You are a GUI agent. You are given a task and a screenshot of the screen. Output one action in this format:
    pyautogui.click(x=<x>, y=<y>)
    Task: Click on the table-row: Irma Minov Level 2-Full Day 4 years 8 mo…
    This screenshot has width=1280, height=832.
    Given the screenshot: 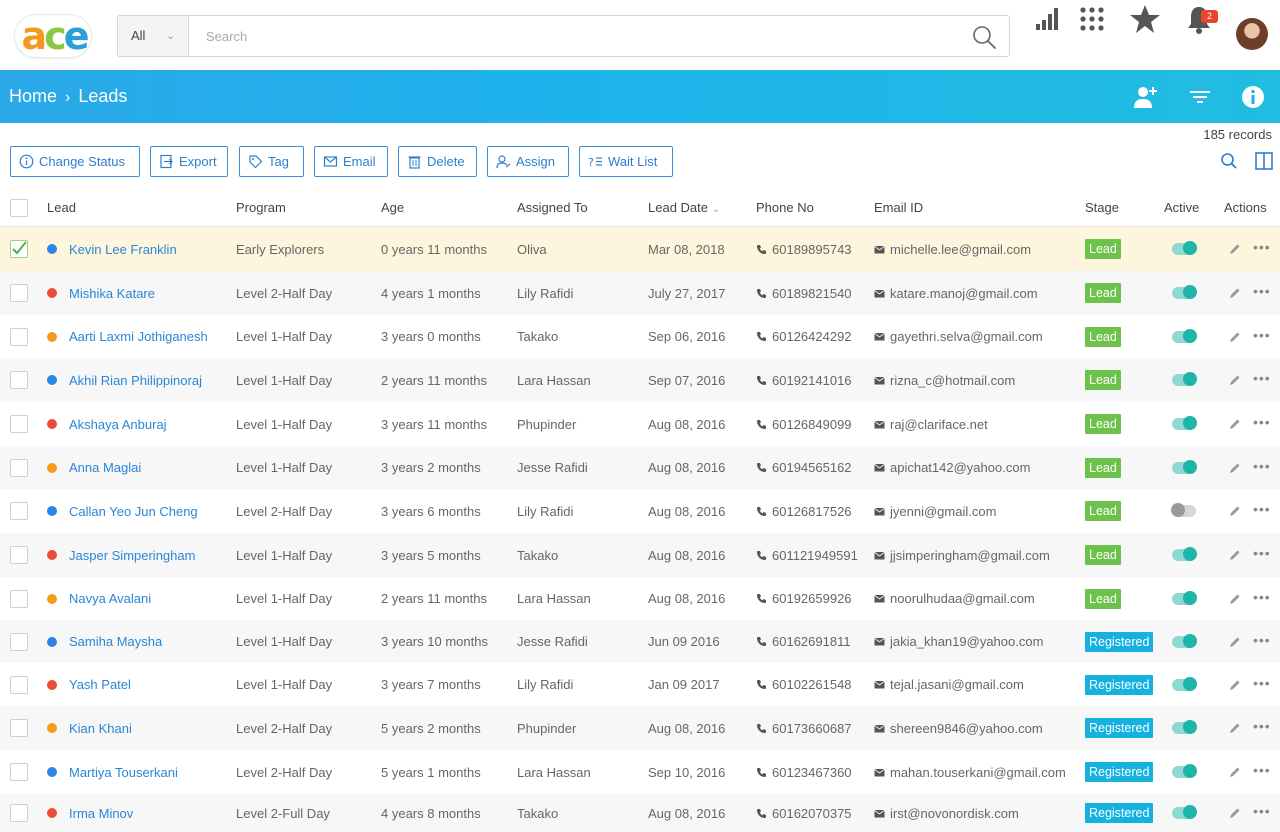 What is the action you would take?
    pyautogui.click(x=640, y=813)
    